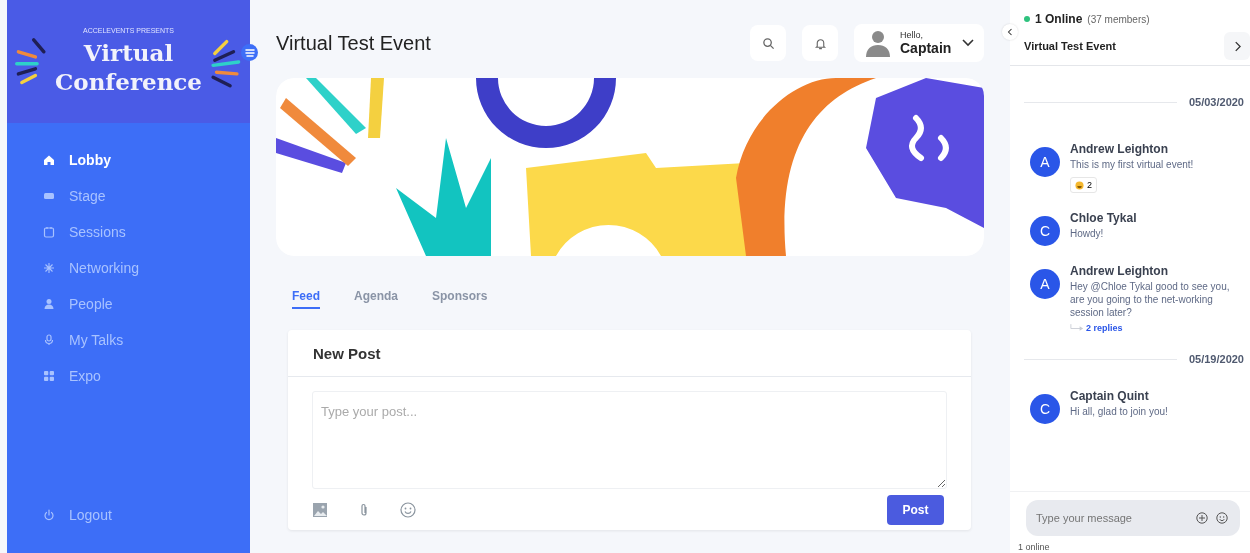 This screenshot has height=553, width=1250. Describe the element at coordinates (1150, 299) in the screenshot. I see `message-text: Hey @Chloe Tykal good to see you, are you going to the net-working session later?` at that location.